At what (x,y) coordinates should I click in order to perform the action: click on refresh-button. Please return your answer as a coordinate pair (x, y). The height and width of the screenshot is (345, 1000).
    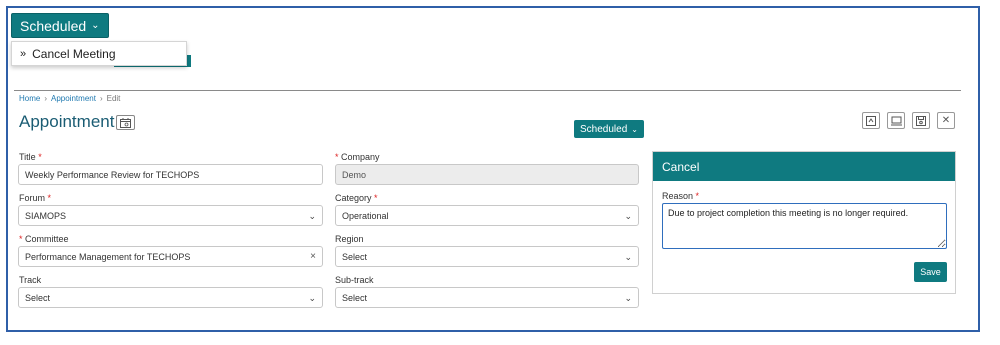
    Looking at the image, I should click on (871, 120).